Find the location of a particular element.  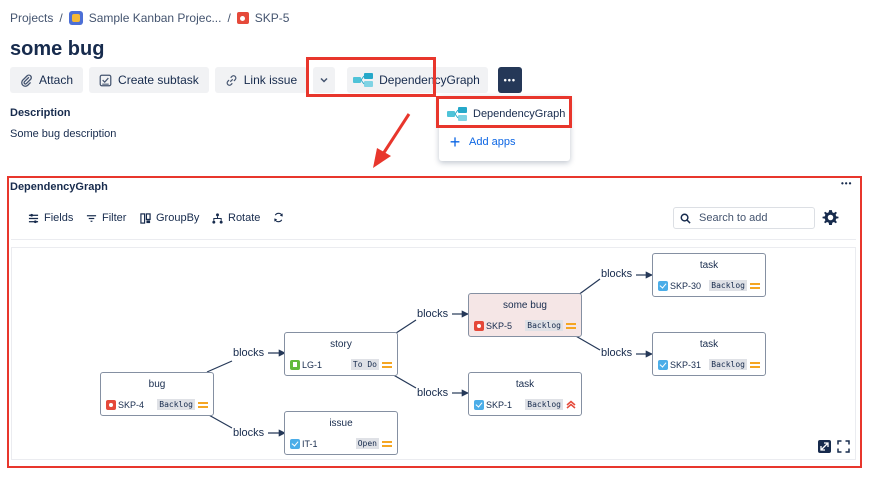

node-key-text: SKP-4 is located at coordinates (131, 405).